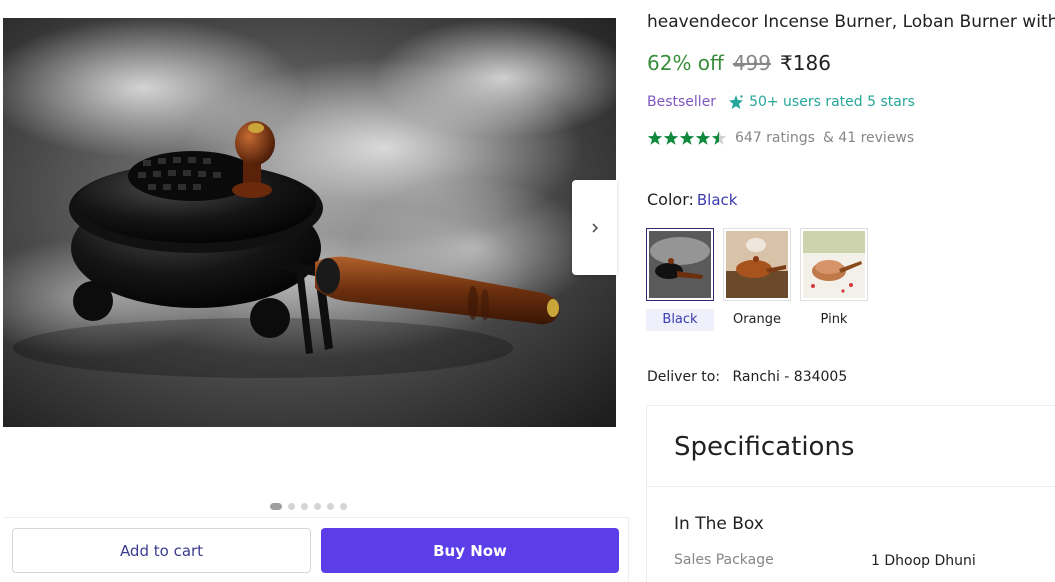 The image size is (1055, 582). Describe the element at coordinates (775, 138) in the screenshot. I see `ratings-count: 647 ratings` at that location.